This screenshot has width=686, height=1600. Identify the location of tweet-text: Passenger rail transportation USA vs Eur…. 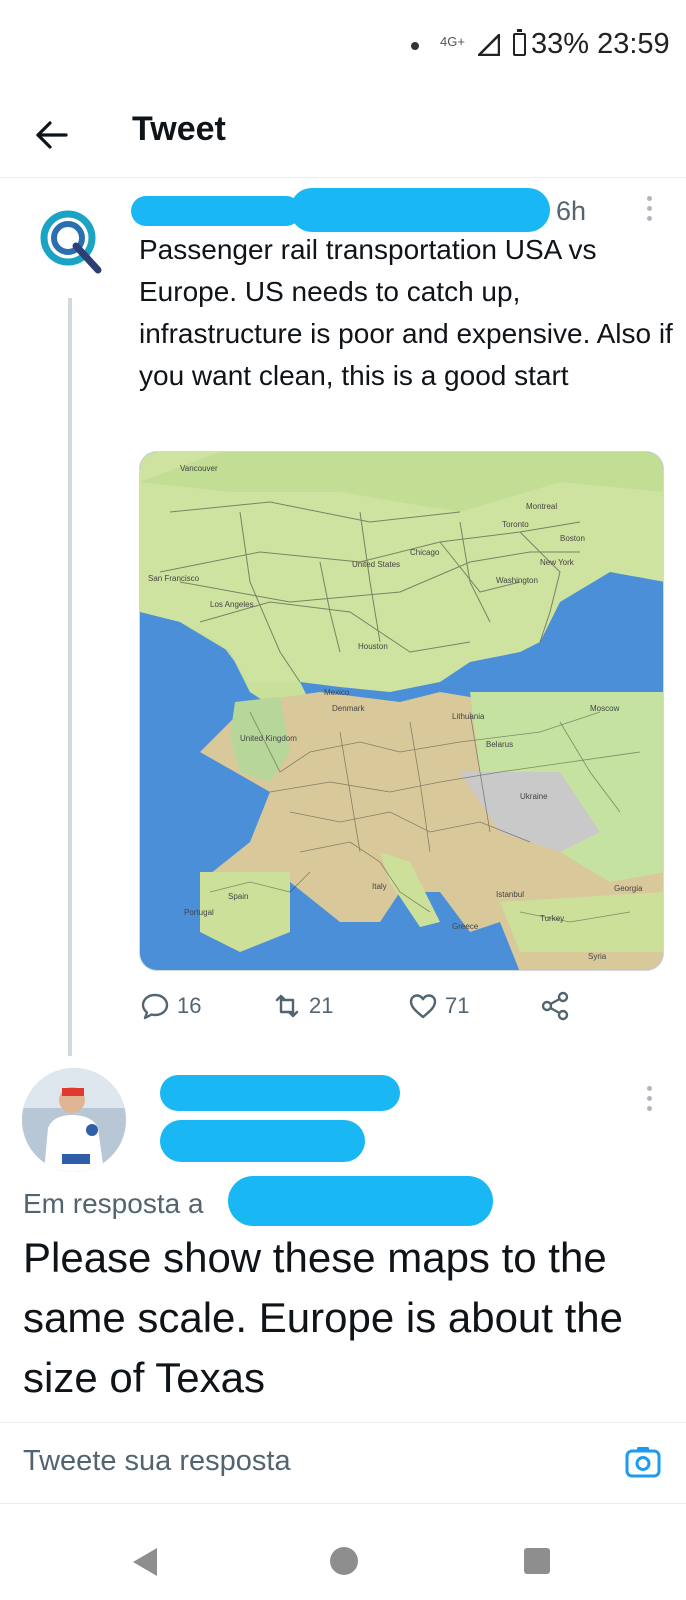
(406, 312).